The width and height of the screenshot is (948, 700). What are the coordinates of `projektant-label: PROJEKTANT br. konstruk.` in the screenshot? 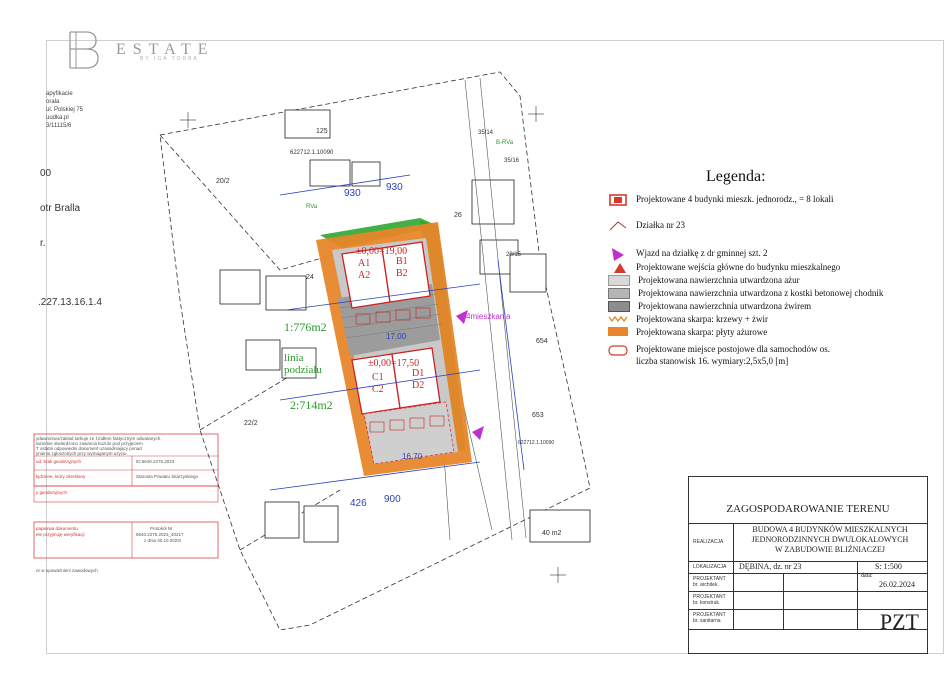 It's located at (709, 600).